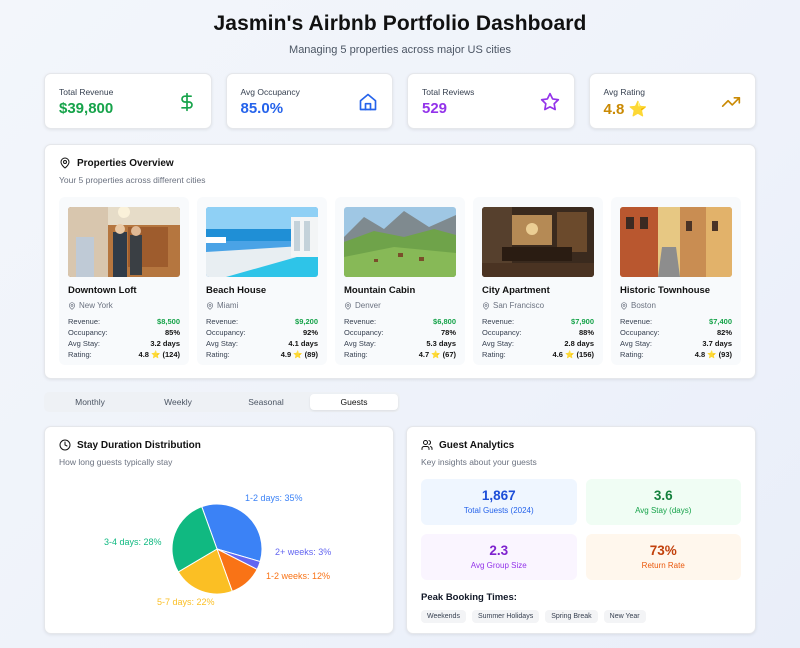 Image resolution: width=800 pixels, height=648 pixels. I want to click on rating-row: Rating: 4.7 ⭐ (67), so click(400, 354).